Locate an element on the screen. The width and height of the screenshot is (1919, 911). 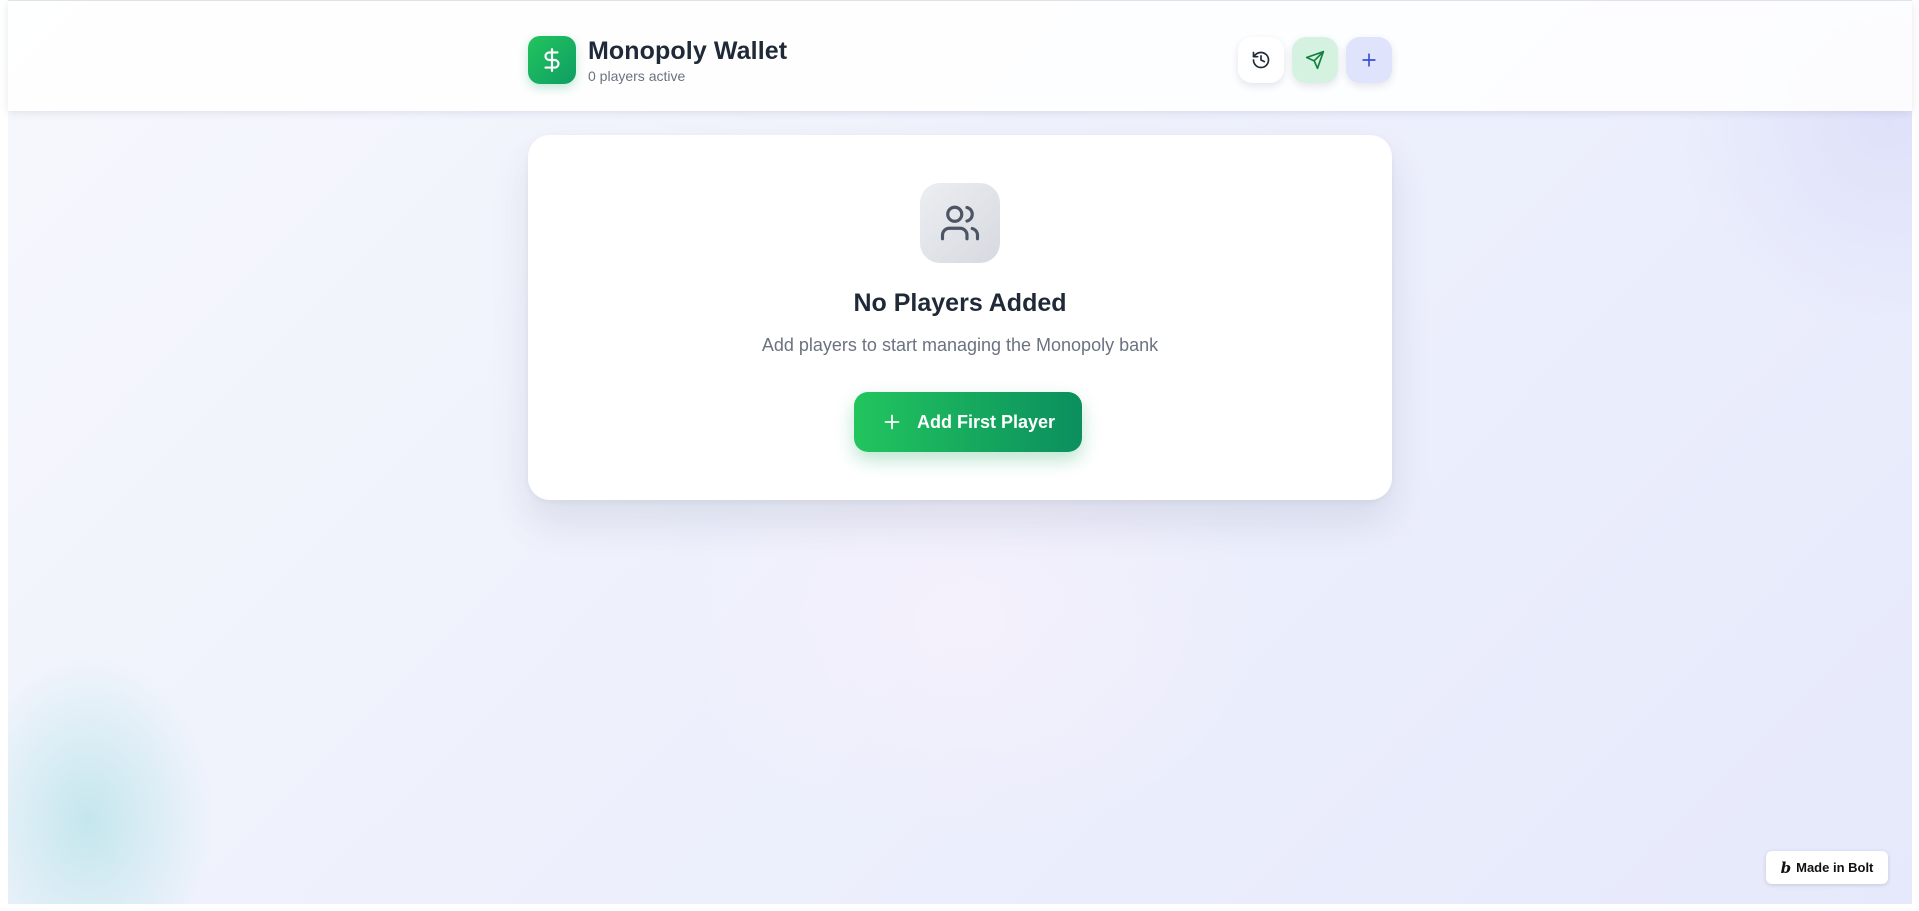
history-icon is located at coordinates (1261, 60).